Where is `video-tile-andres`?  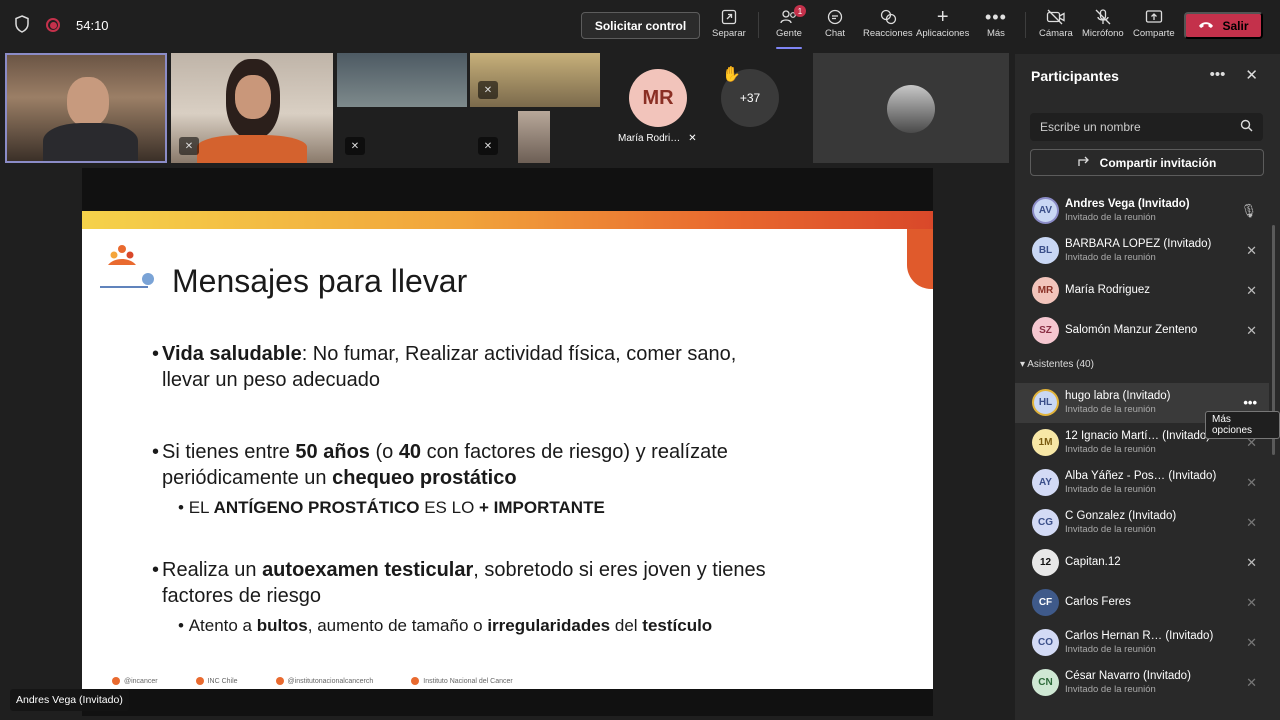 video-tile-andres is located at coordinates (86, 108).